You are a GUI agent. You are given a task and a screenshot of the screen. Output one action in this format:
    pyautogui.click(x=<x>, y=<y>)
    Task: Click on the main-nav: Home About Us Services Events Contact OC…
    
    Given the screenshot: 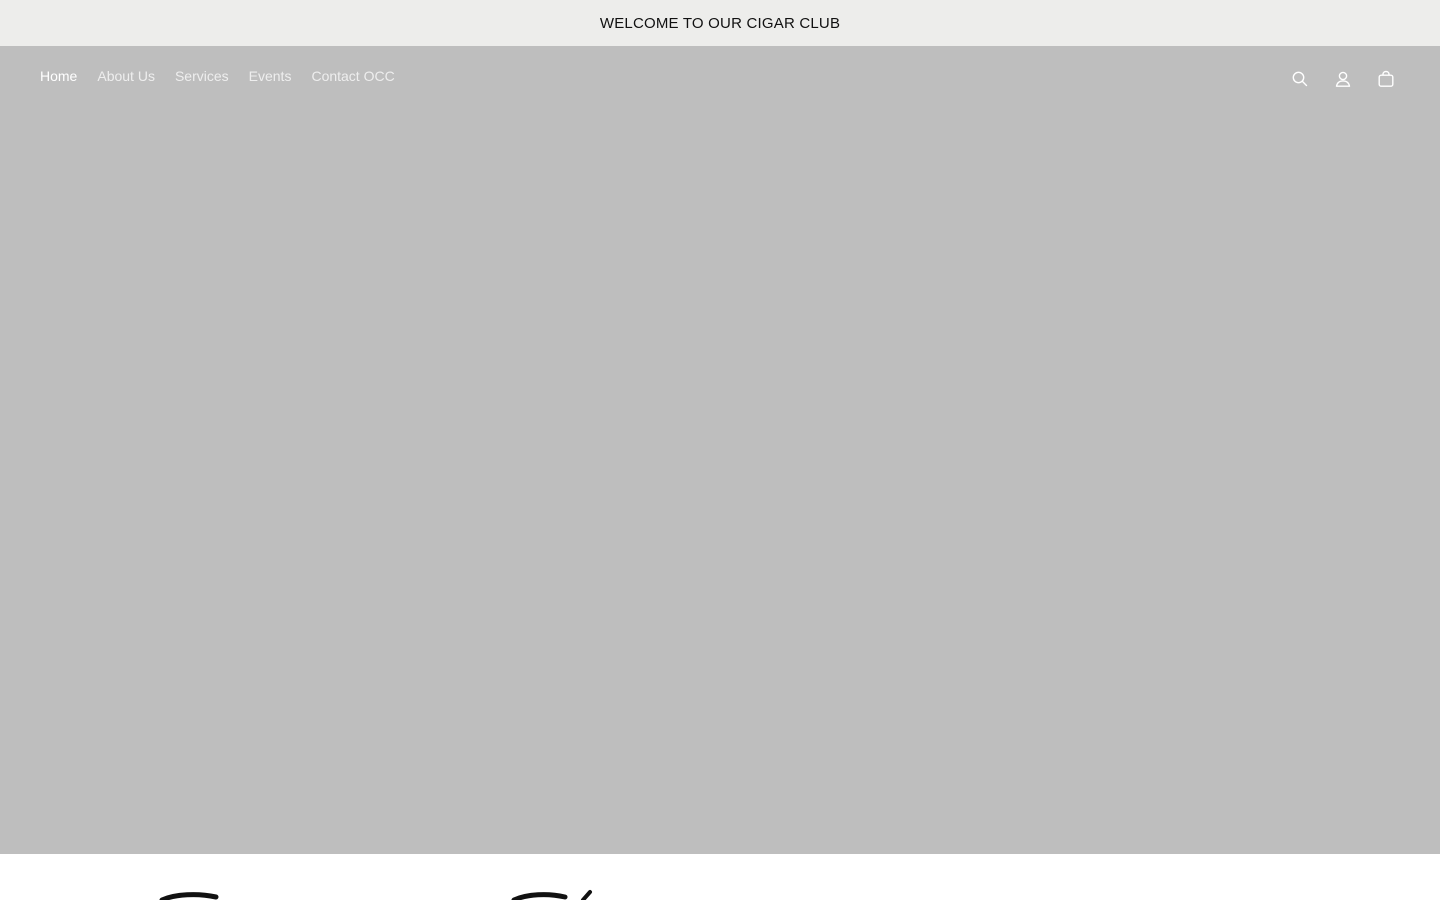 What is the action you would take?
    pyautogui.click(x=217, y=76)
    